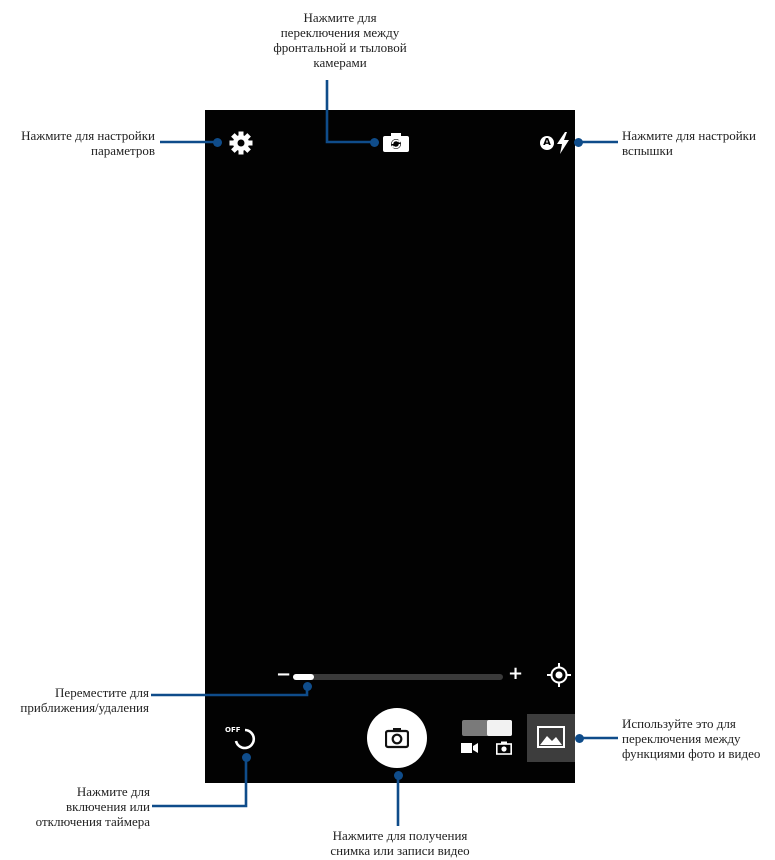  I want to click on camera-icon, so click(397, 738).